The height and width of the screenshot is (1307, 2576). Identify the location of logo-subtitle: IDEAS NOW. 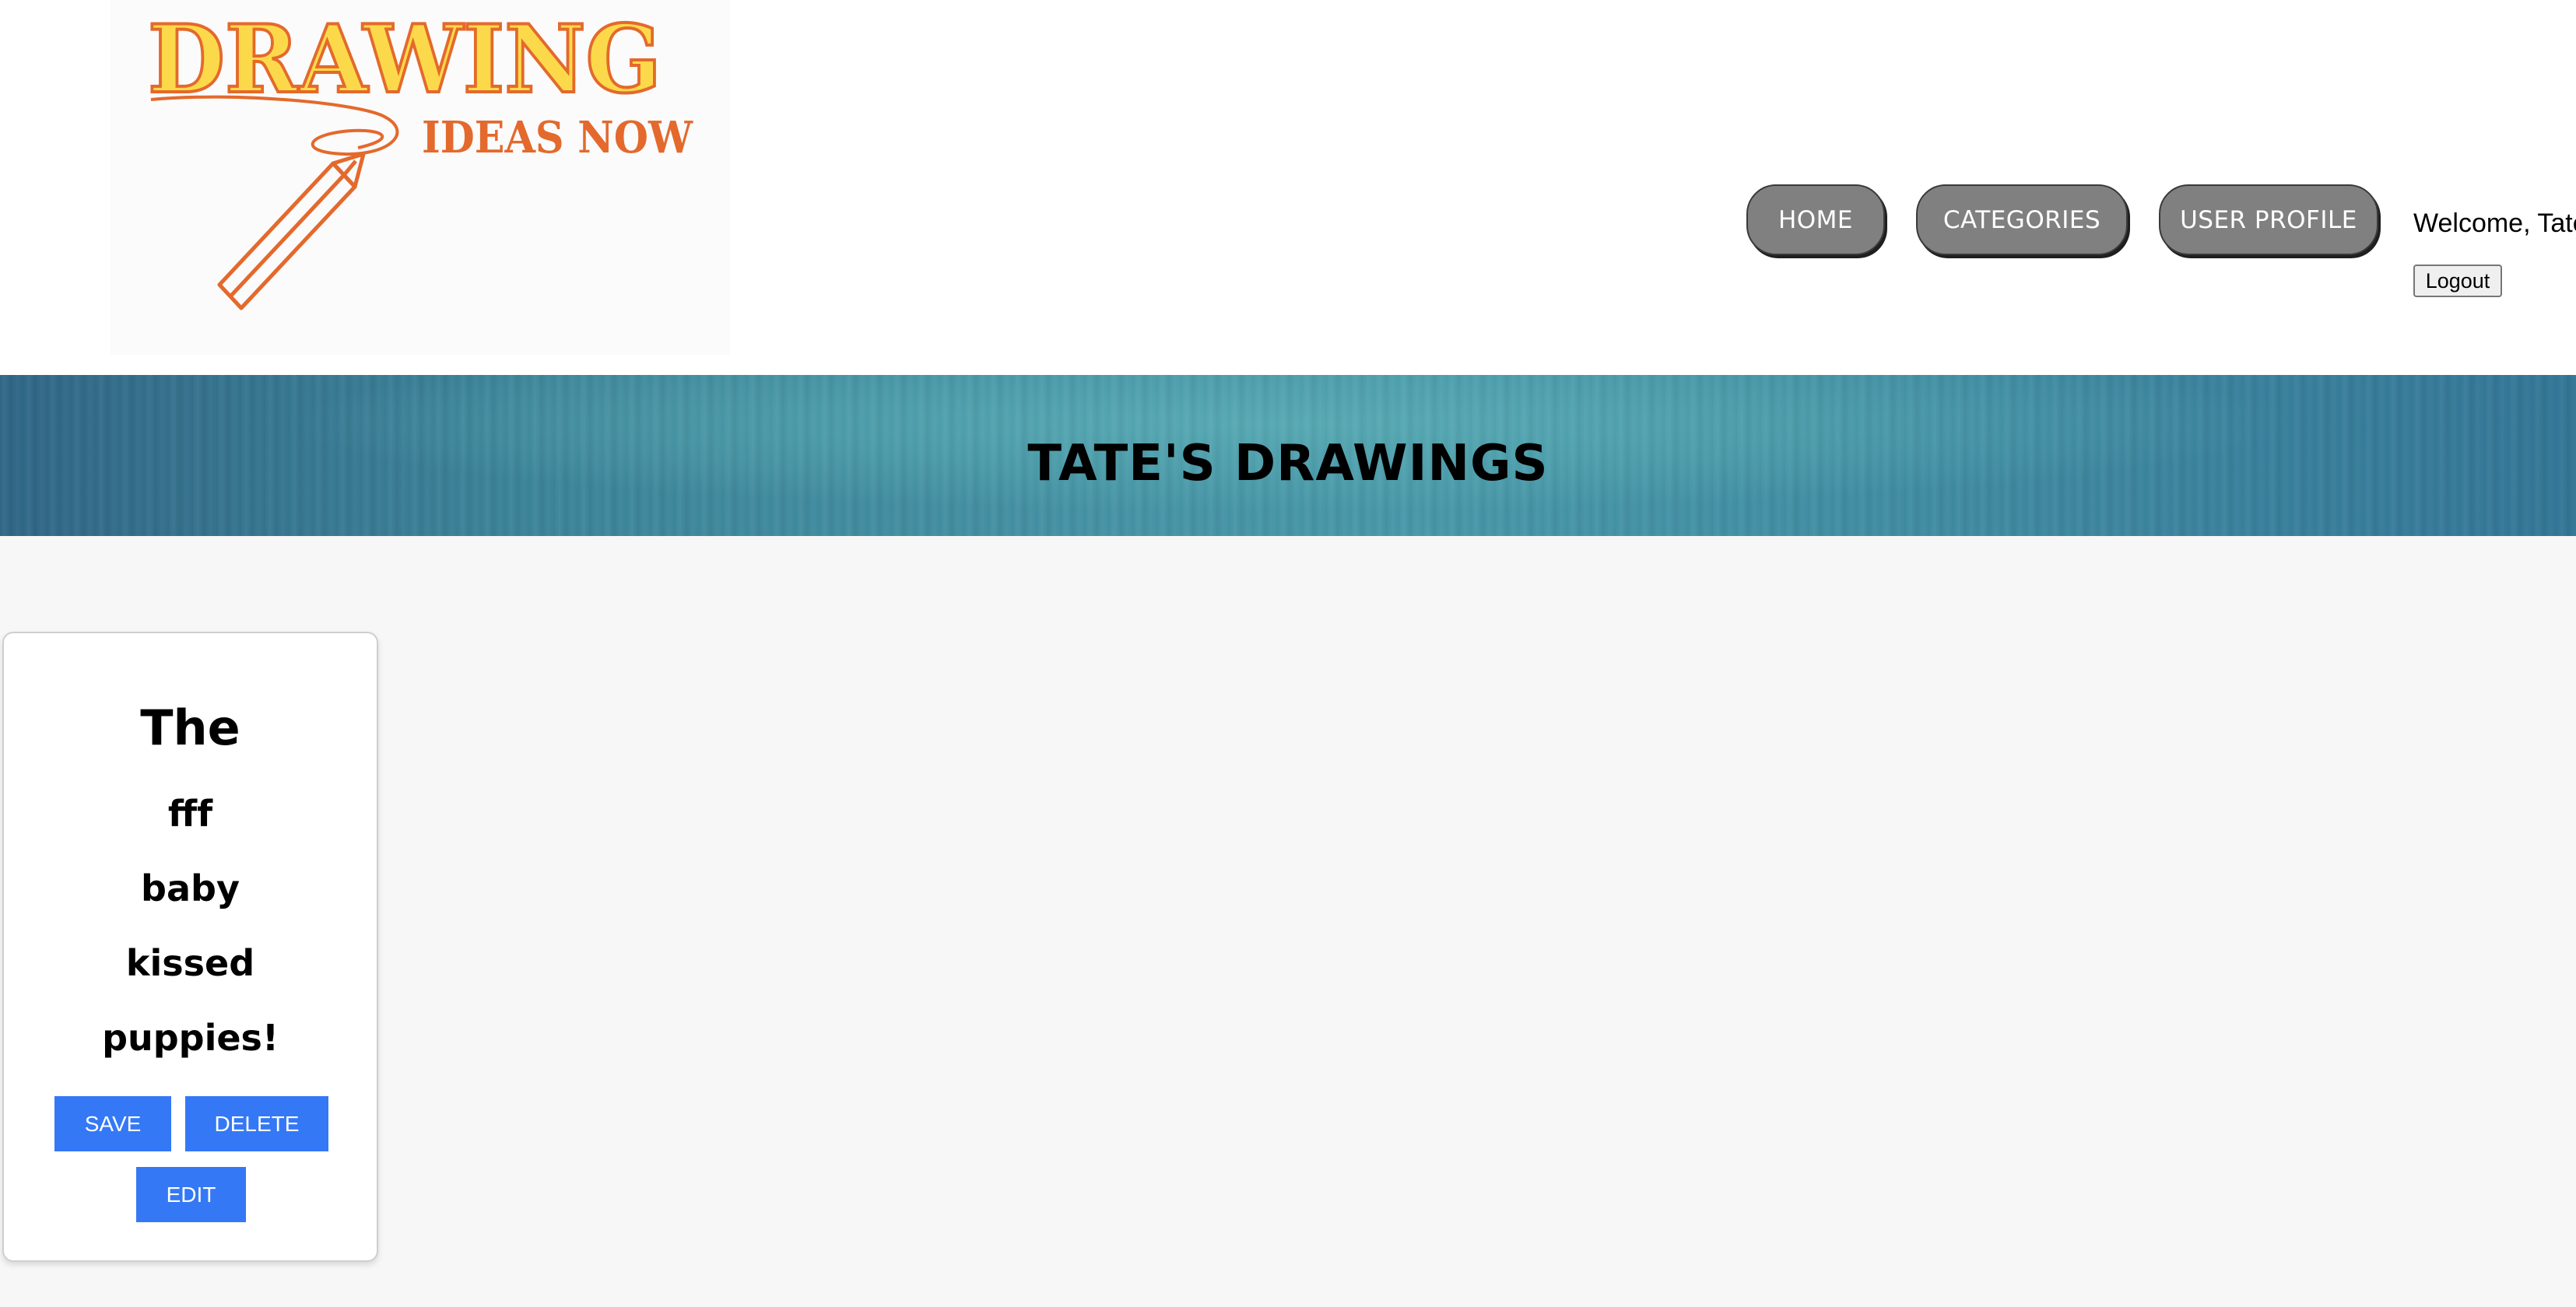
(558, 137).